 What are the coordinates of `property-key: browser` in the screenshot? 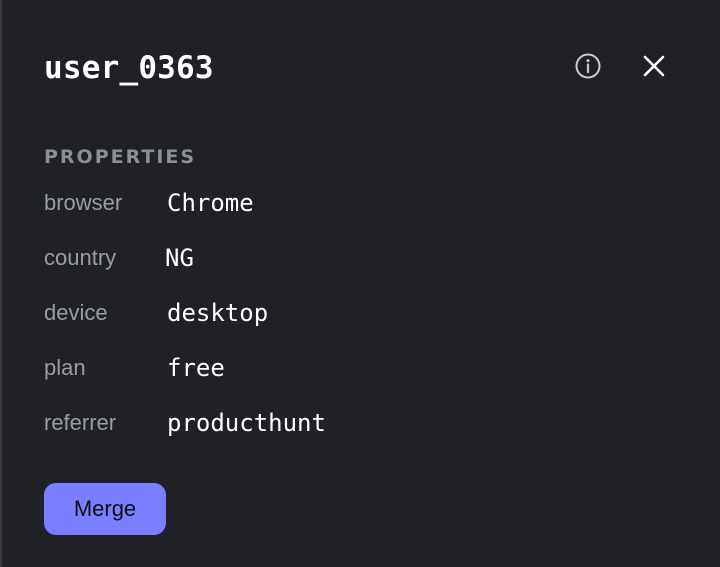 It's located at (83, 202).